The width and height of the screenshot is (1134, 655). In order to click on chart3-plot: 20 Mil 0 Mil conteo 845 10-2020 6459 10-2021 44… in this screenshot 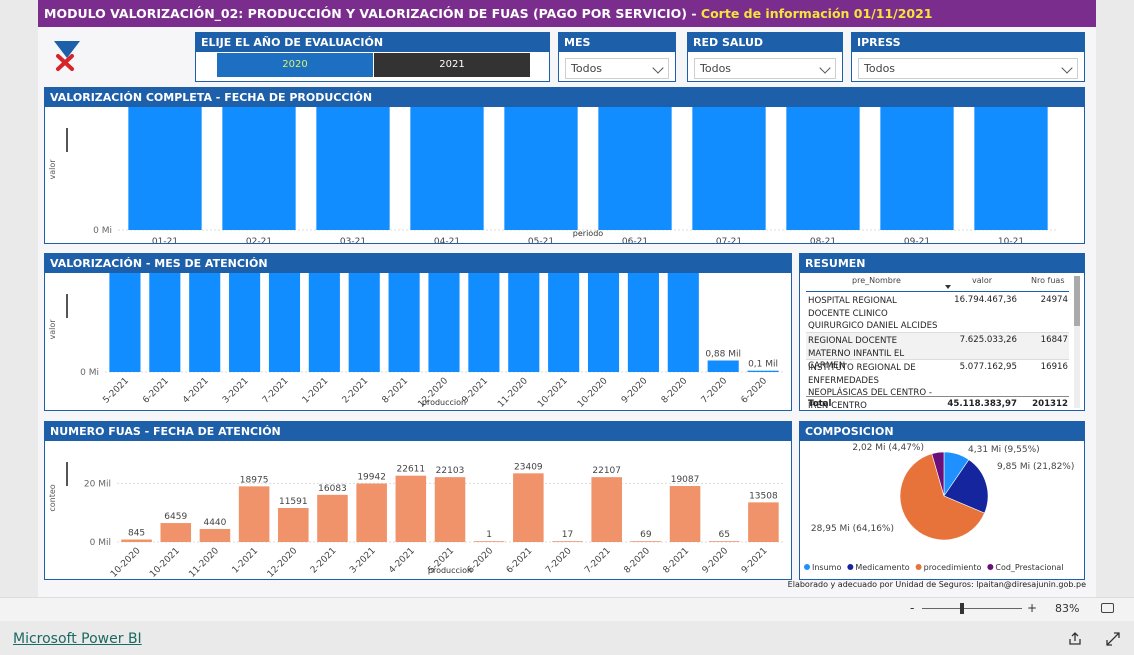, I will do `click(415, 521)`.